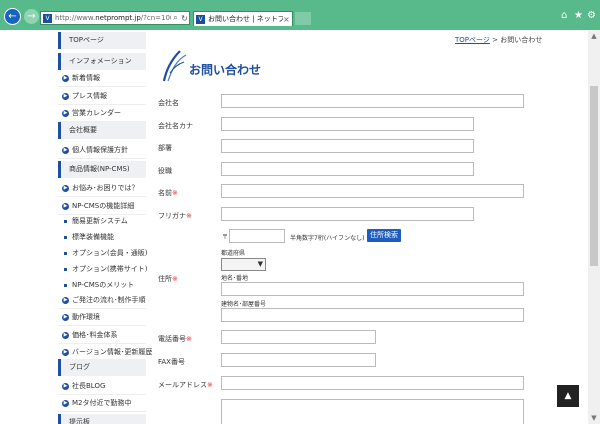  I want to click on label-furigana: フリガナ※, so click(175, 216).